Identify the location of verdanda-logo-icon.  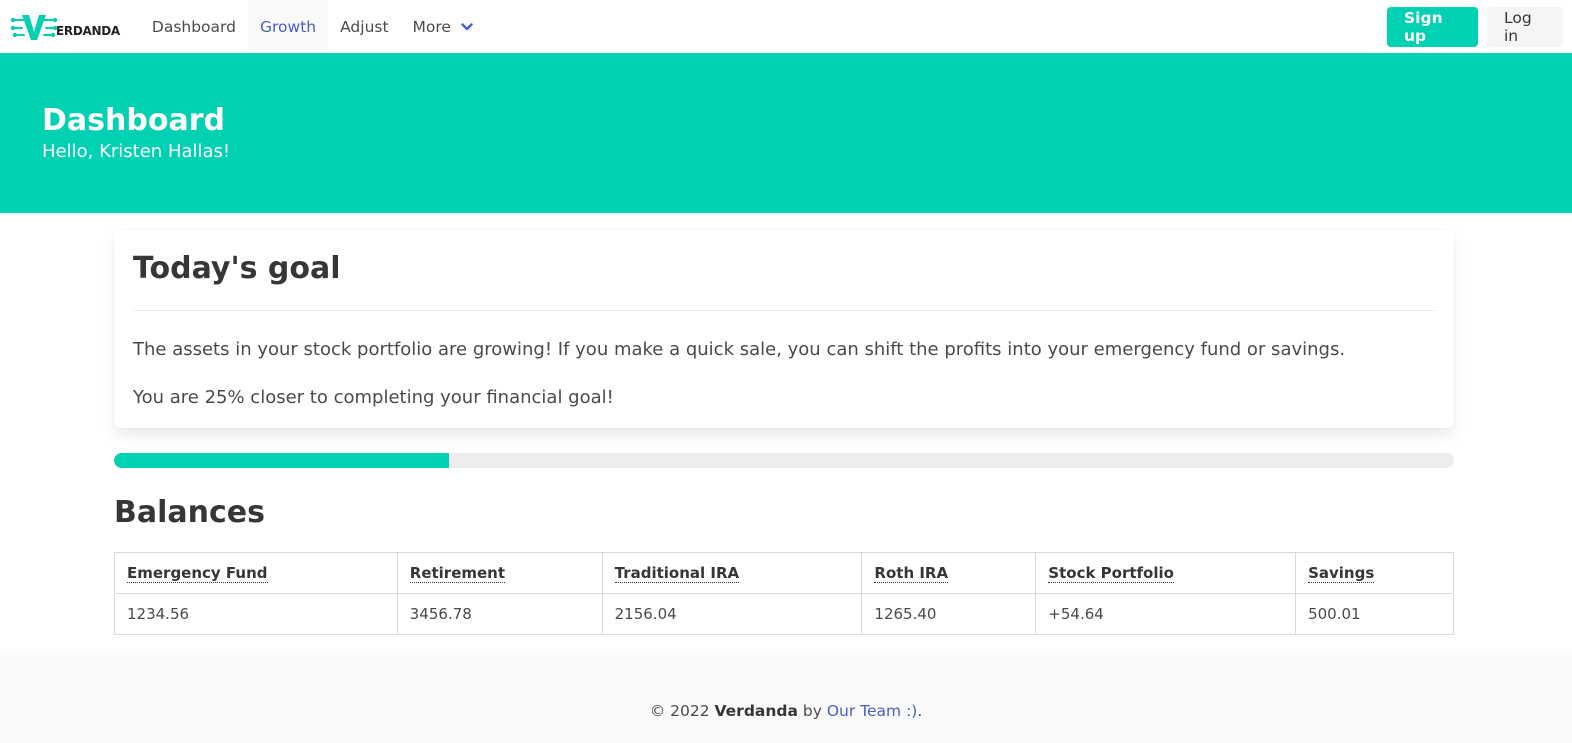
(34, 27).